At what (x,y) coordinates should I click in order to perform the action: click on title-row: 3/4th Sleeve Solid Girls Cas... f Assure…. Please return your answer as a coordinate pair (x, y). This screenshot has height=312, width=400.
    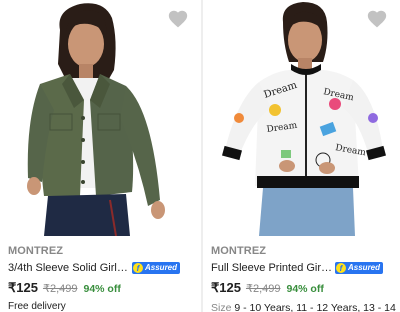
    Looking at the image, I should click on (101, 268).